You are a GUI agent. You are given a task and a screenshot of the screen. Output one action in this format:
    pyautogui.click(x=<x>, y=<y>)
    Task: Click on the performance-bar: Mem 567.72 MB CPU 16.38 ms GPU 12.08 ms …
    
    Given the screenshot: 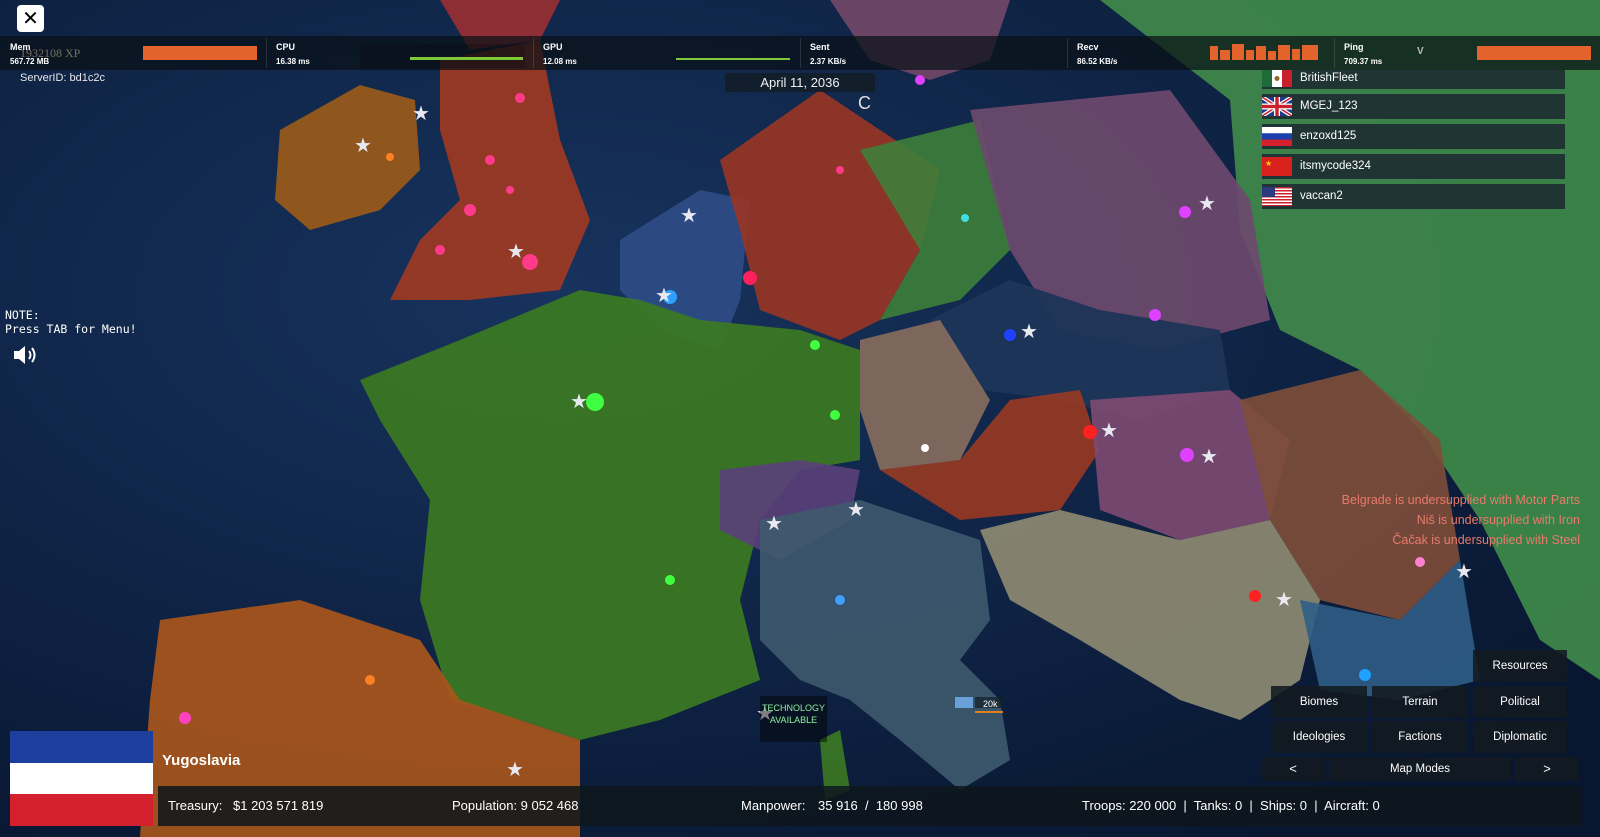 What is the action you would take?
    pyautogui.click(x=800, y=53)
    